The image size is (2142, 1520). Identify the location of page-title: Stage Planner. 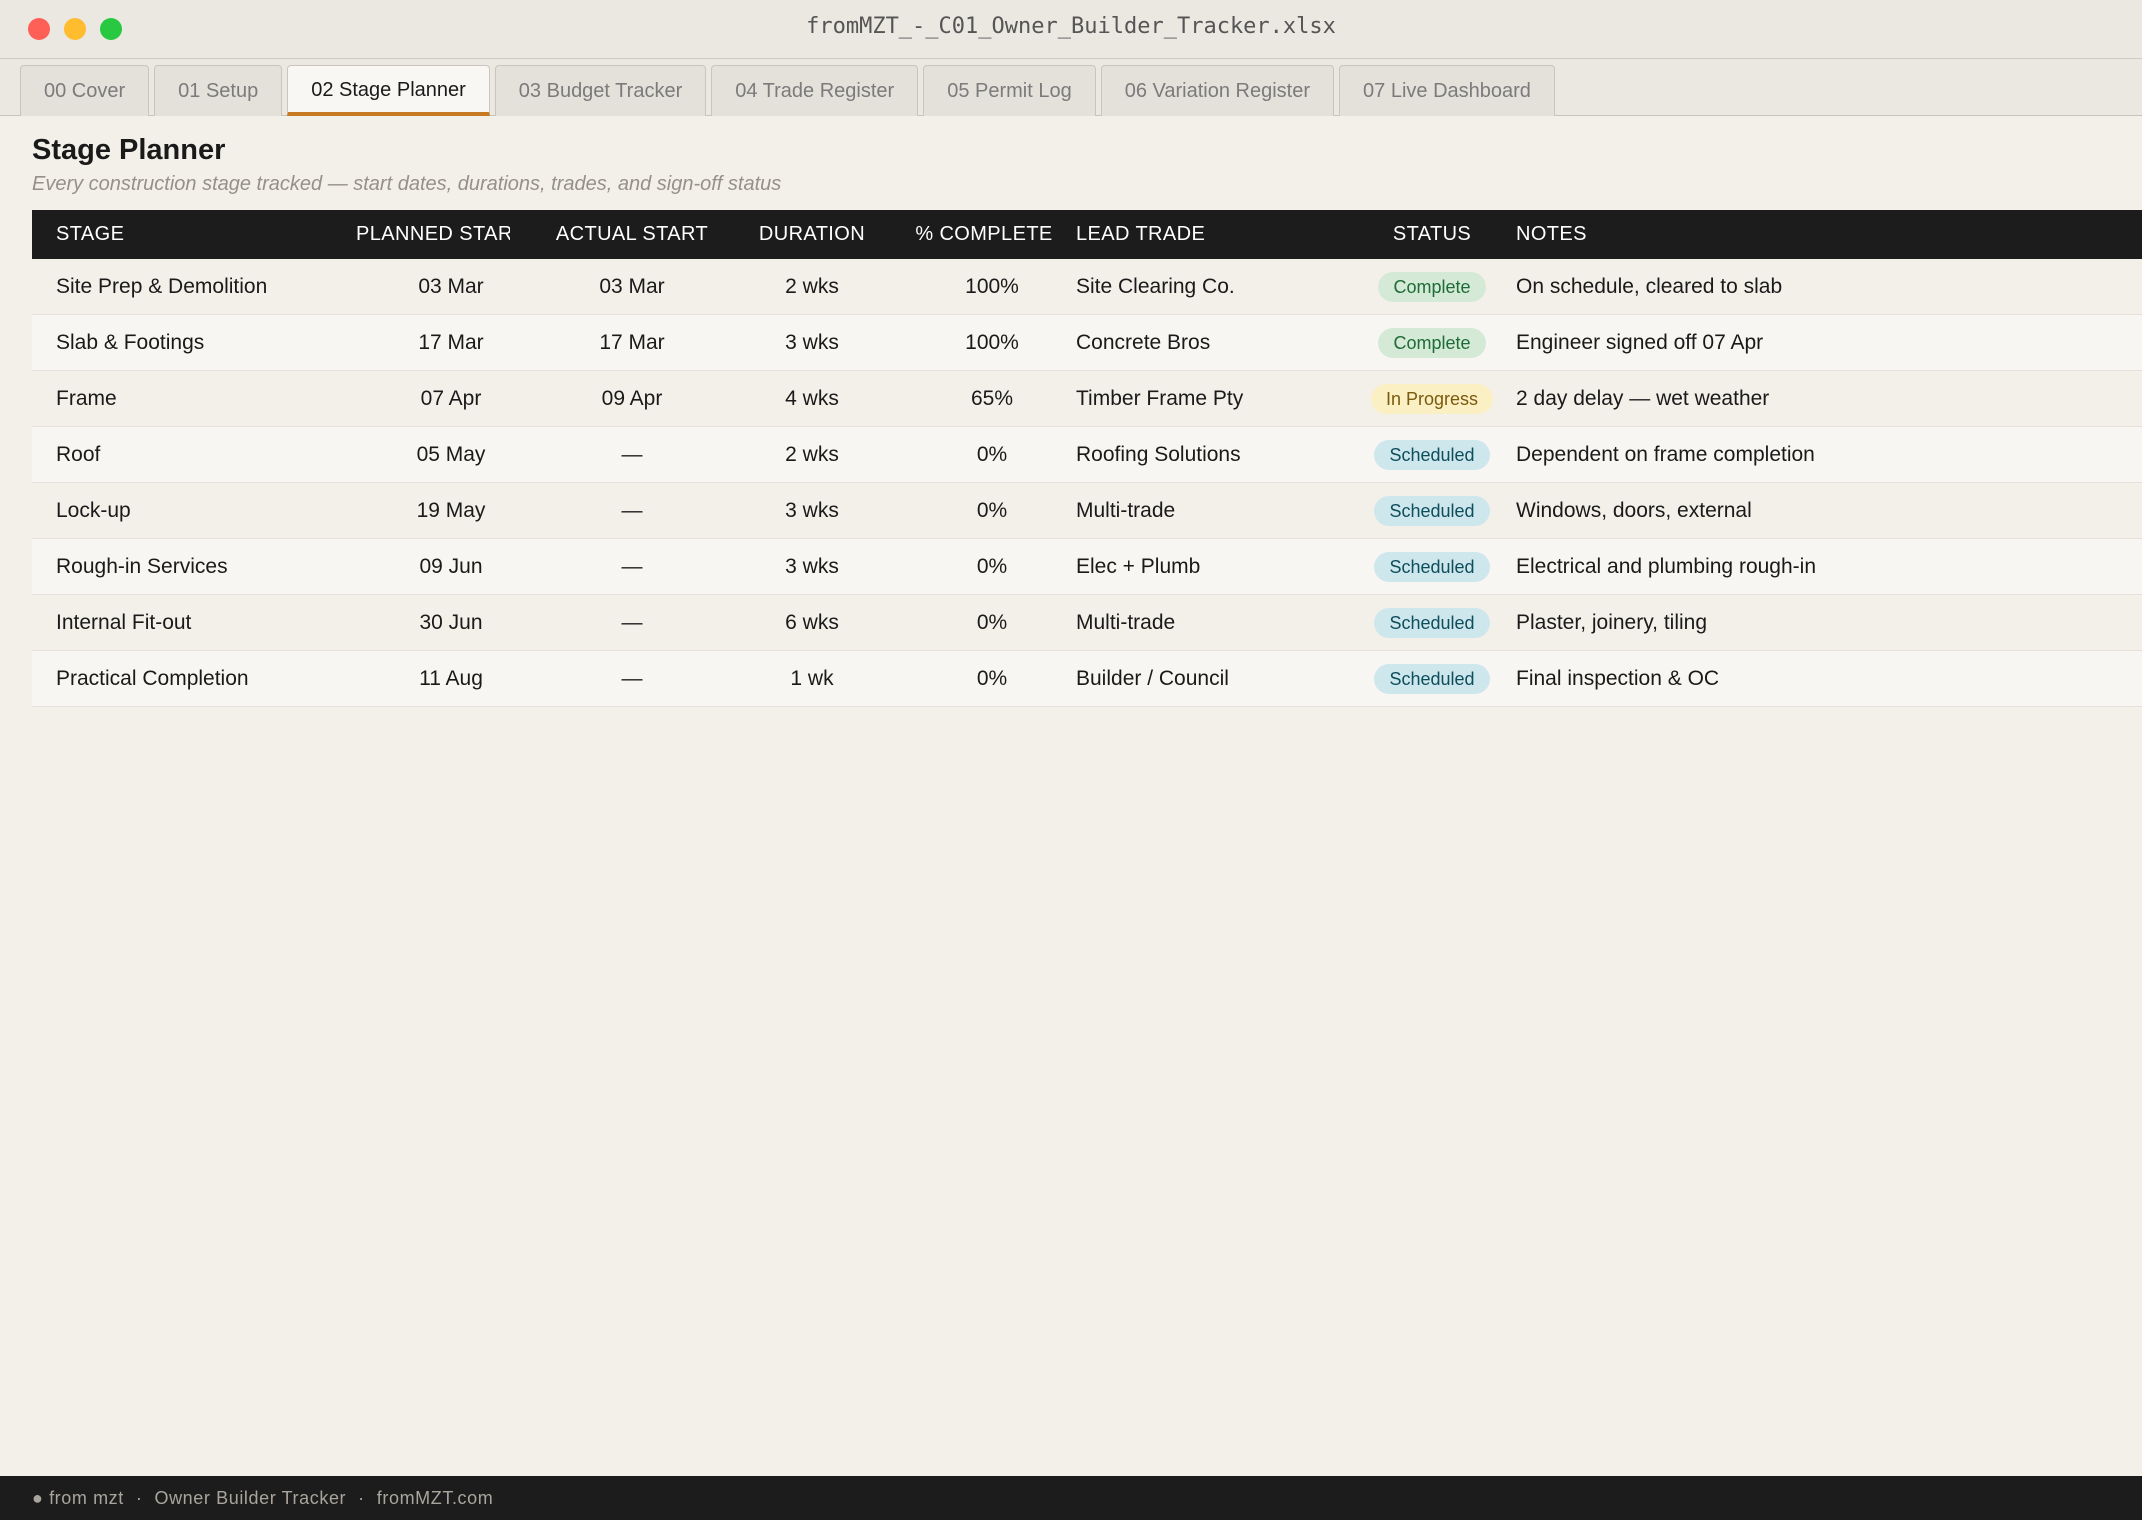
(129, 150).